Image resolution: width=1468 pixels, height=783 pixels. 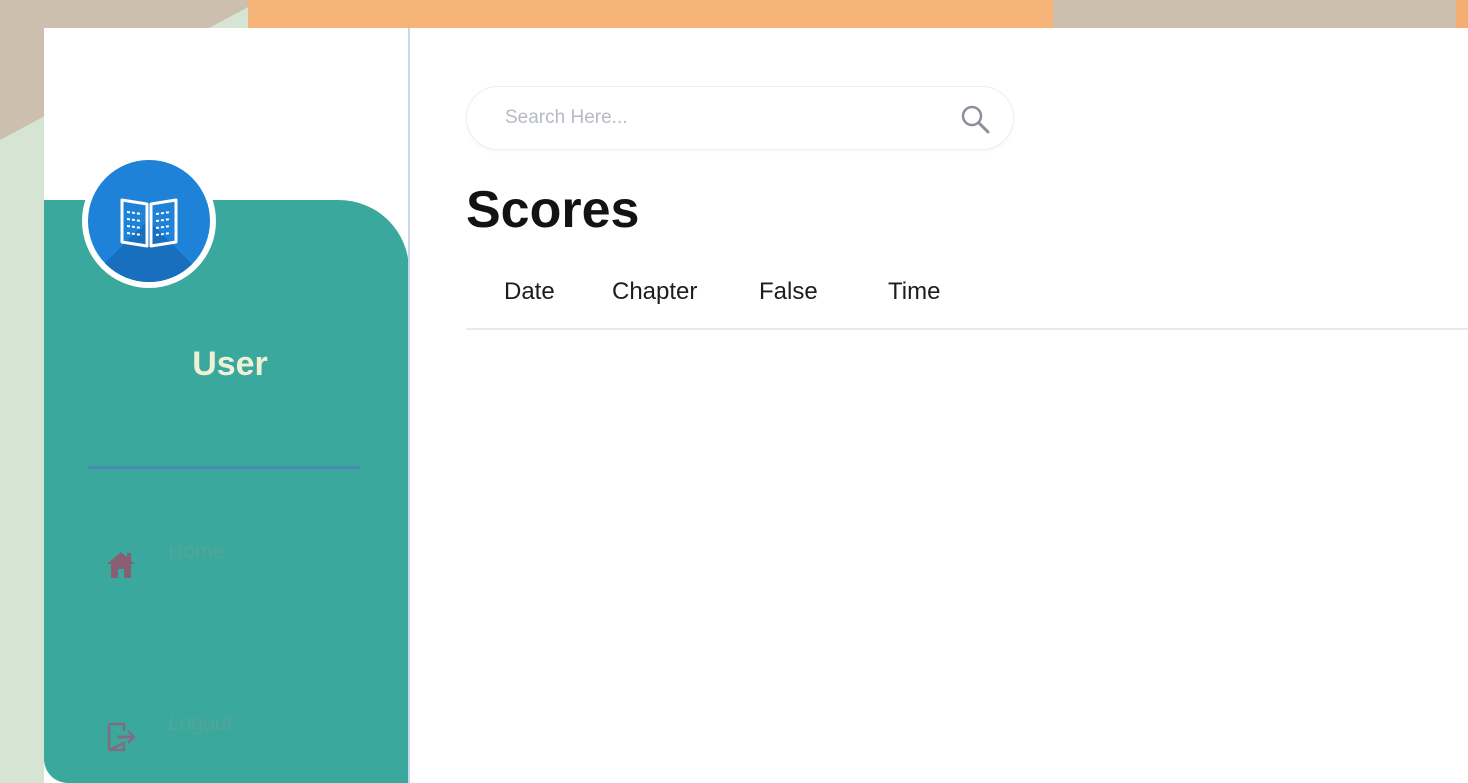 What do you see at coordinates (1462, 14) in the screenshot?
I see `background-corner-strip` at bounding box center [1462, 14].